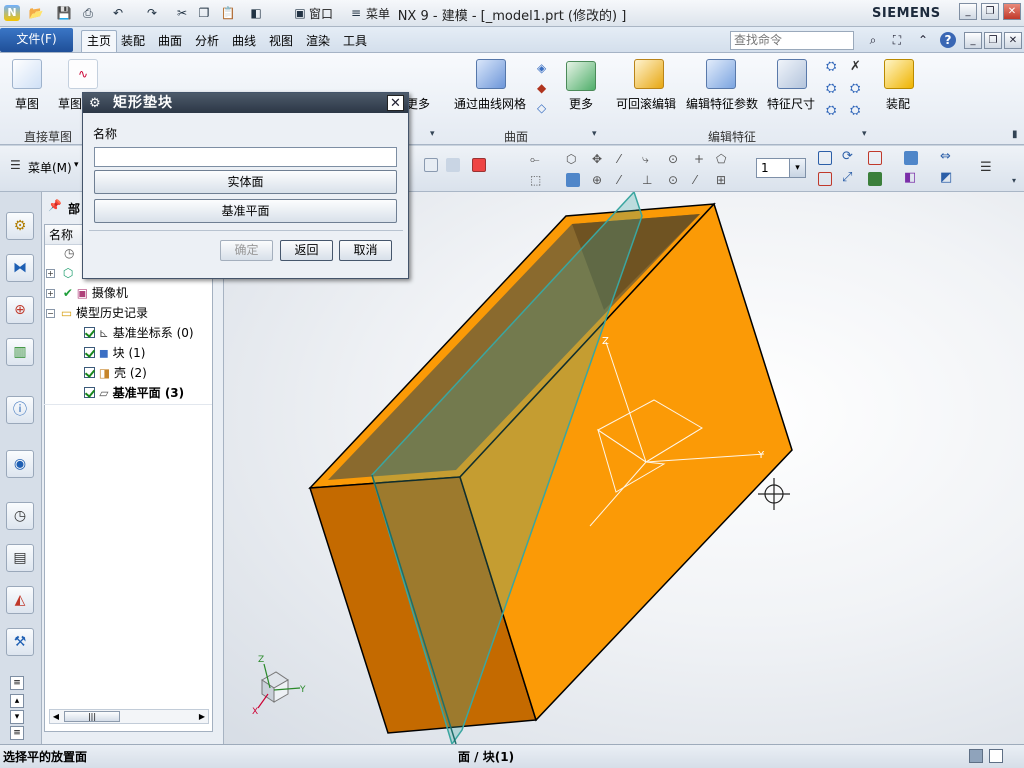 The width and height of the screenshot is (1024, 768). I want to click on assembly-button: 装配, so click(898, 103).